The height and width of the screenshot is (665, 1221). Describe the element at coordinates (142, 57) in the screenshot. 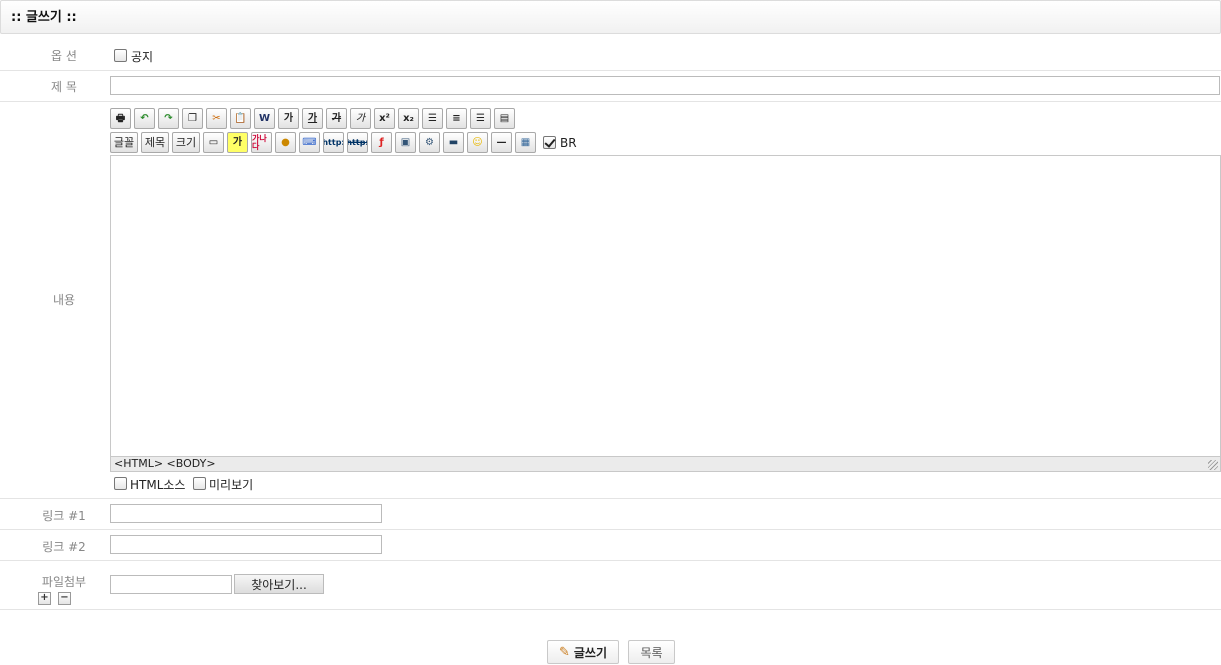

I see `notice-label: 공지` at that location.